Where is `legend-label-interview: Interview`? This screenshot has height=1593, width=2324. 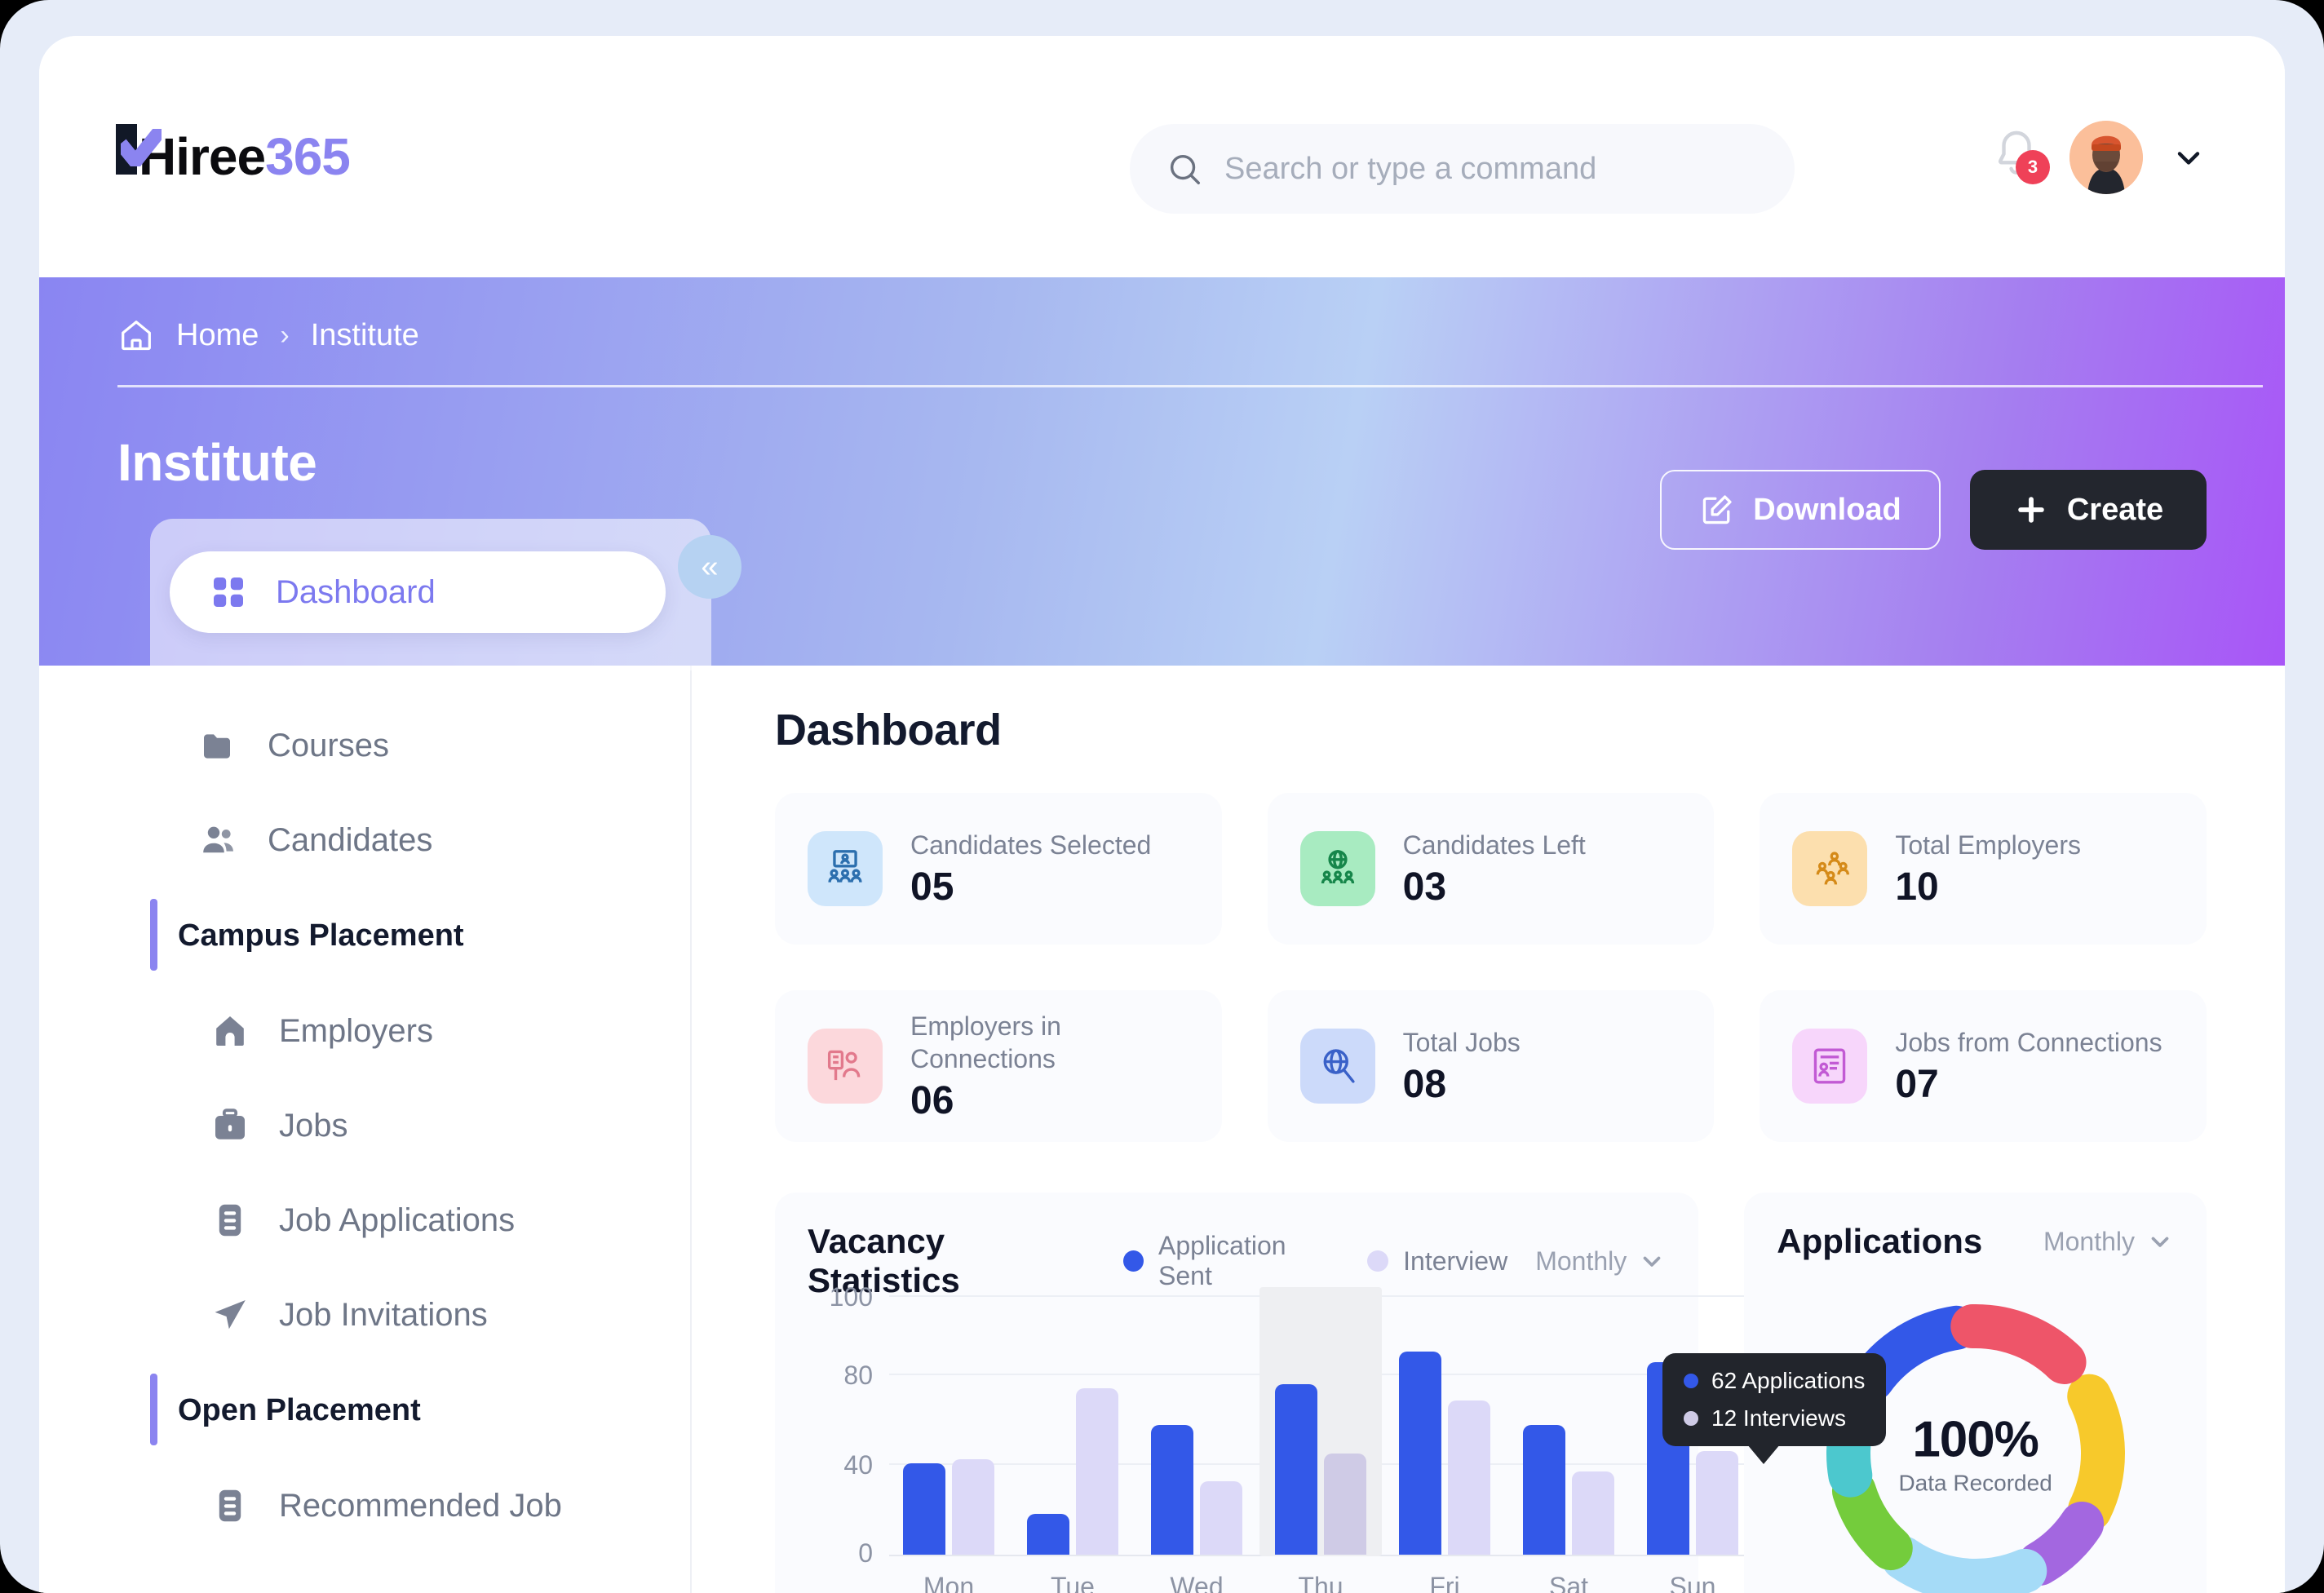
legend-label-interview: Interview is located at coordinates (1455, 1261).